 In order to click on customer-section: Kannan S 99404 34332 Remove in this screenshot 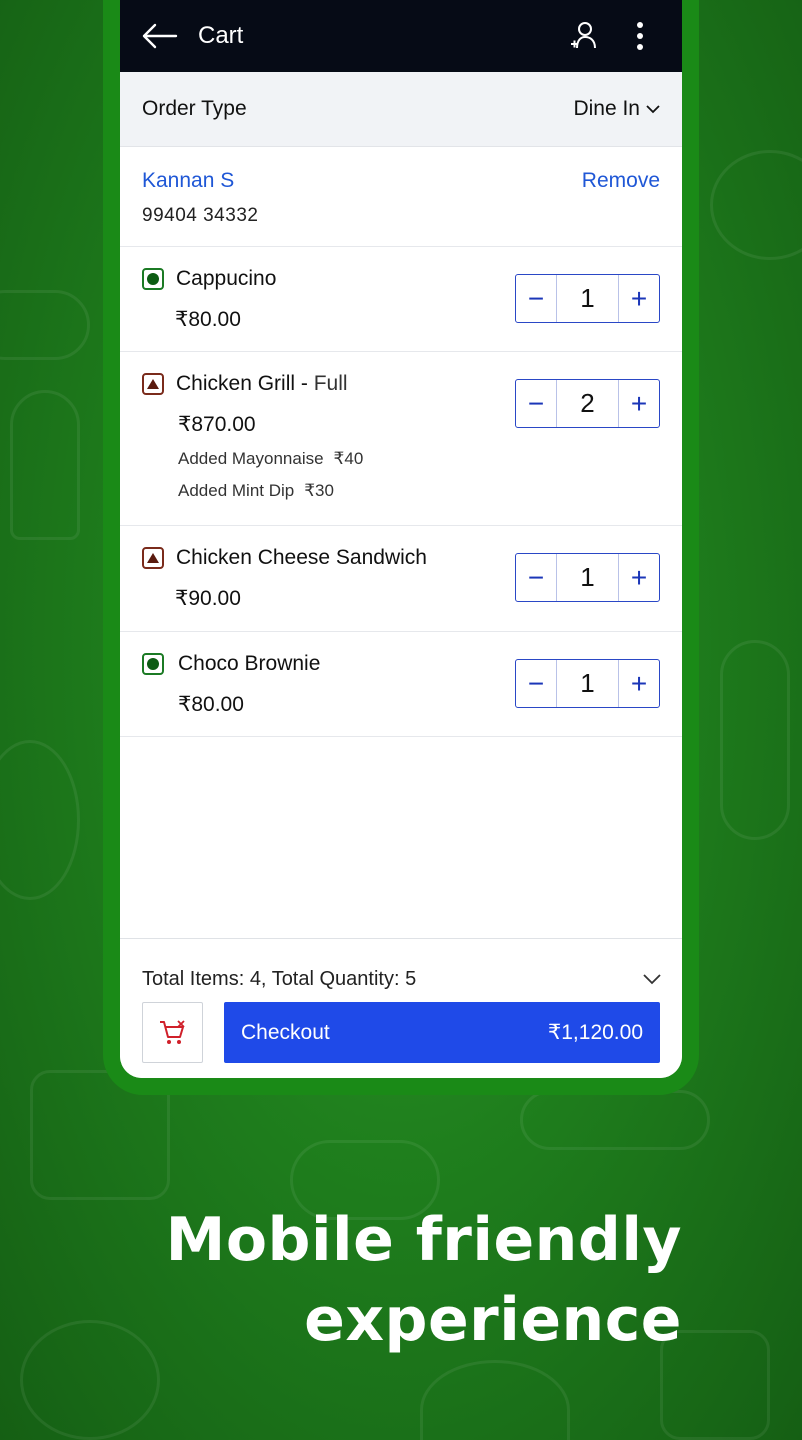, I will do `click(401, 197)`.